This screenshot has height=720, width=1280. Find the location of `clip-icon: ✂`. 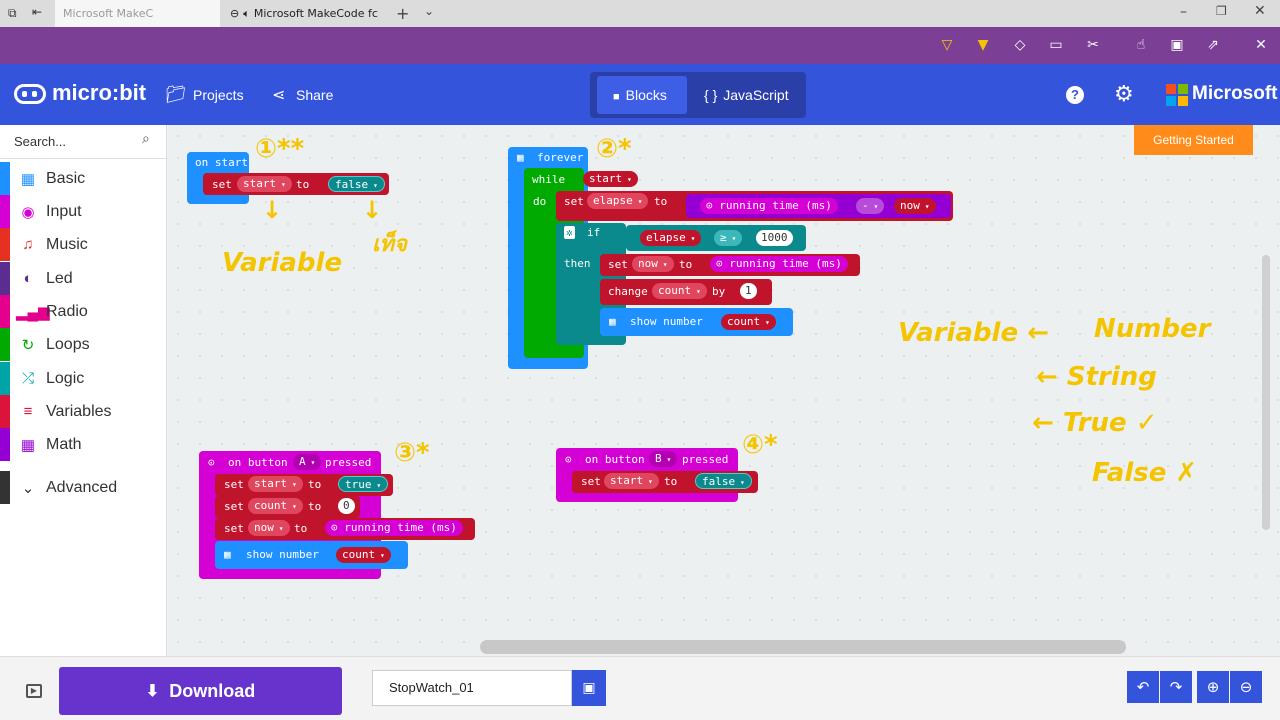

clip-icon: ✂ is located at coordinates (1093, 45).